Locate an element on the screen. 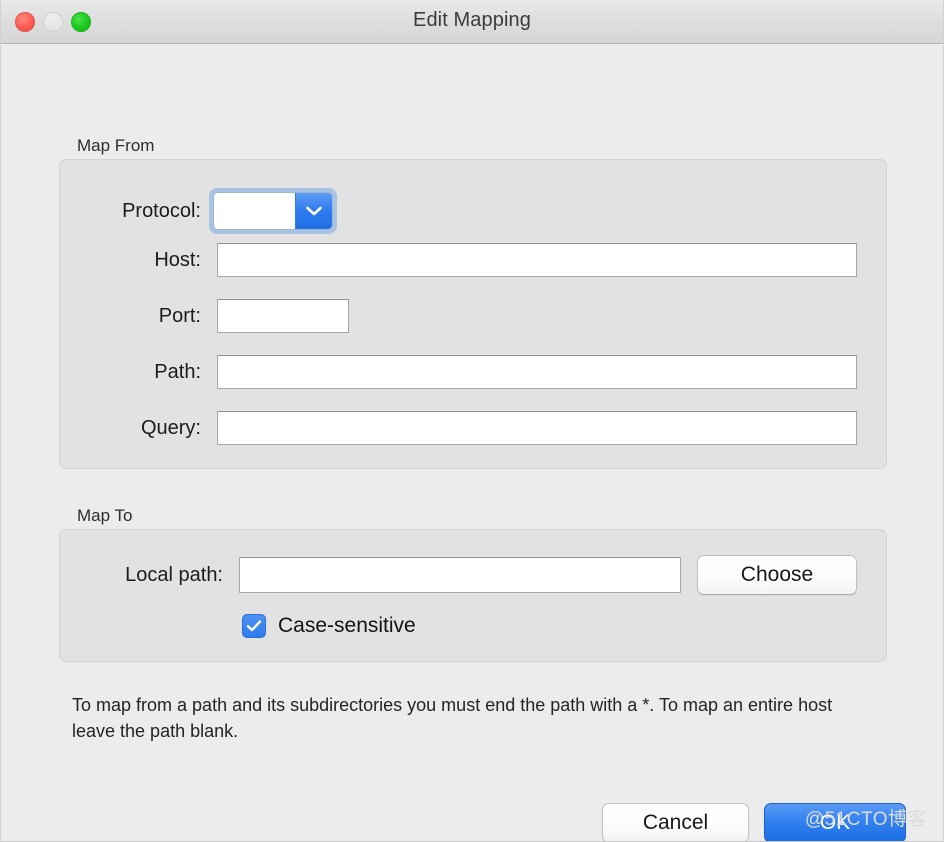 The height and width of the screenshot is (842, 944). checkmark-icon is located at coordinates (254, 626).